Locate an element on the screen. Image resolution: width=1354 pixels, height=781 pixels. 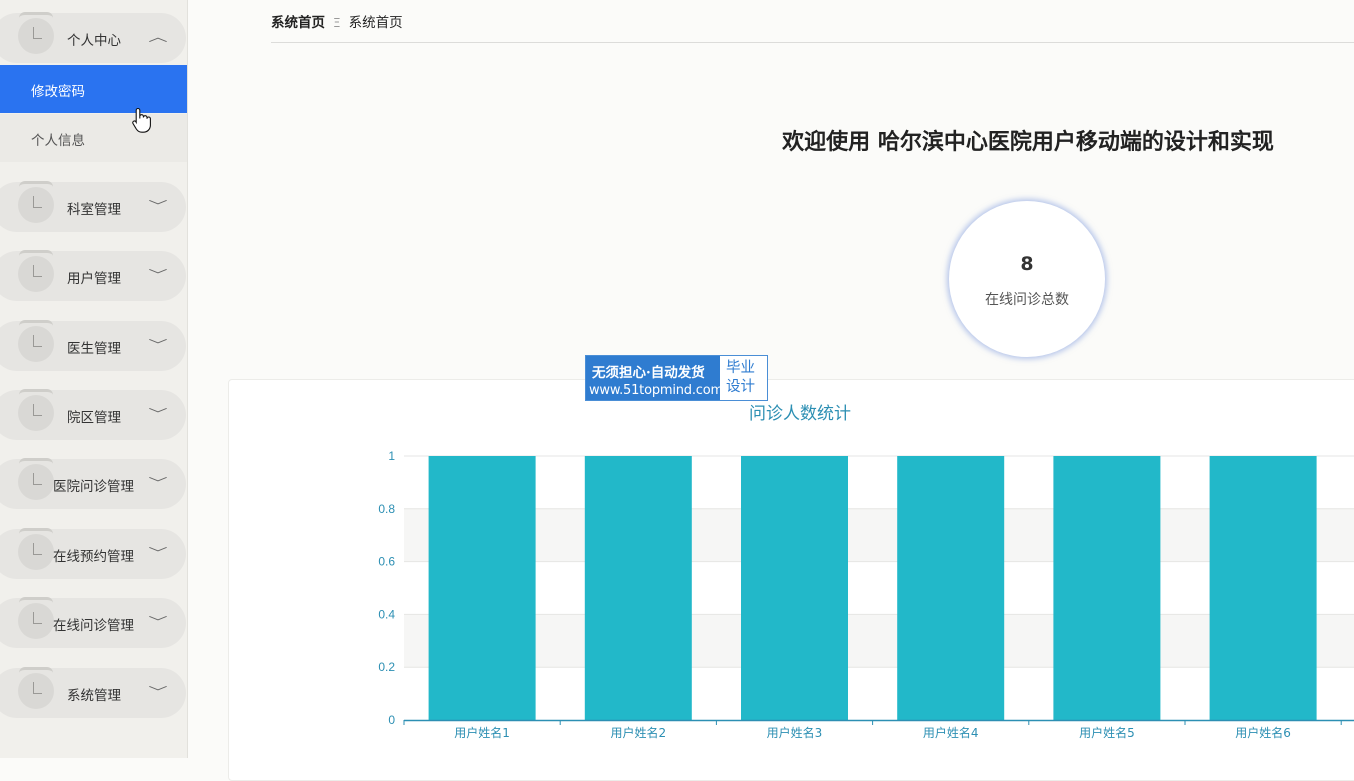
watermark-badge: 无须担心·自动发货 www.51topmind.com 毕业 设计 is located at coordinates (676, 378).